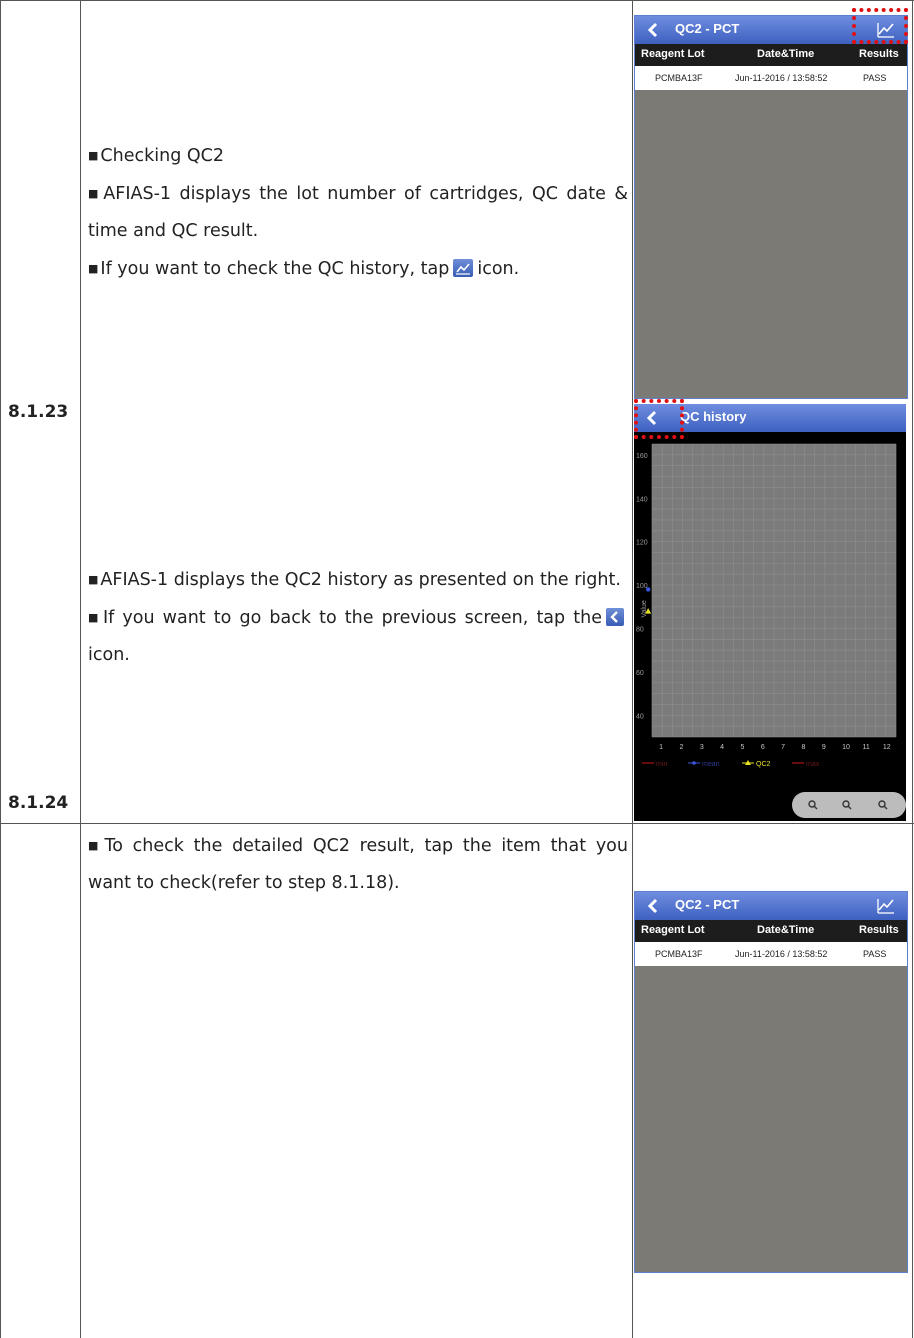 The width and height of the screenshot is (914, 1338). Describe the element at coordinates (783, 747) in the screenshot. I see `x-tick-label: 7` at that location.